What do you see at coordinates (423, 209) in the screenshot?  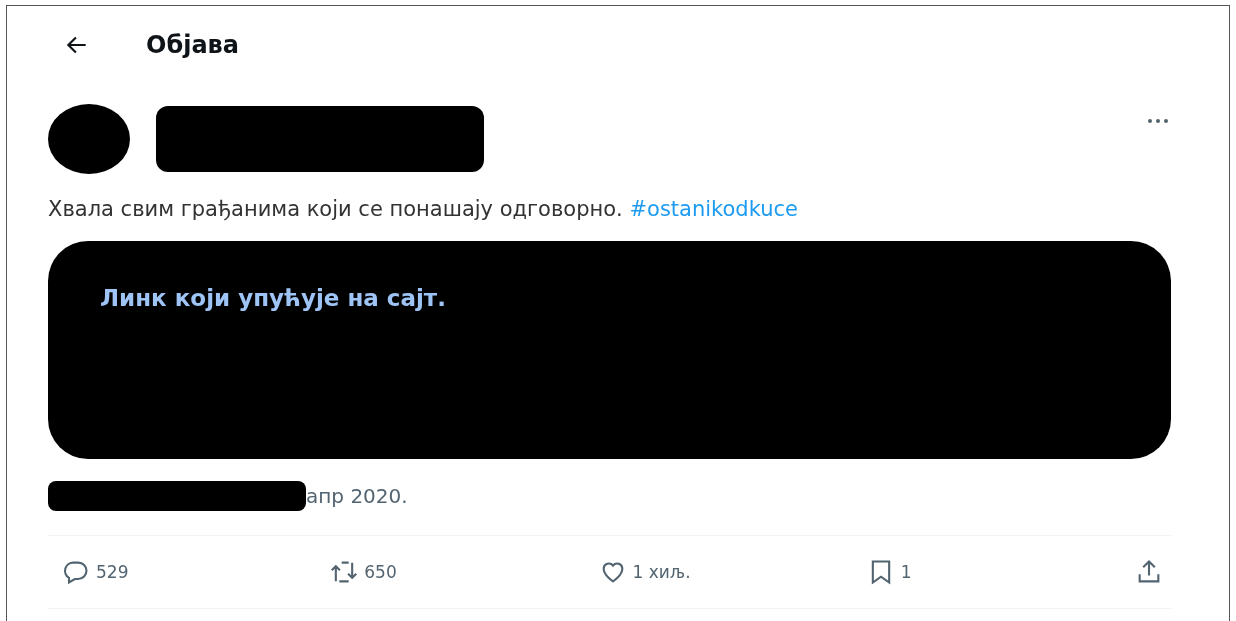 I see `post-text: Хвала свим грађанима који се понашају одговорно. #ostanikodkuce` at bounding box center [423, 209].